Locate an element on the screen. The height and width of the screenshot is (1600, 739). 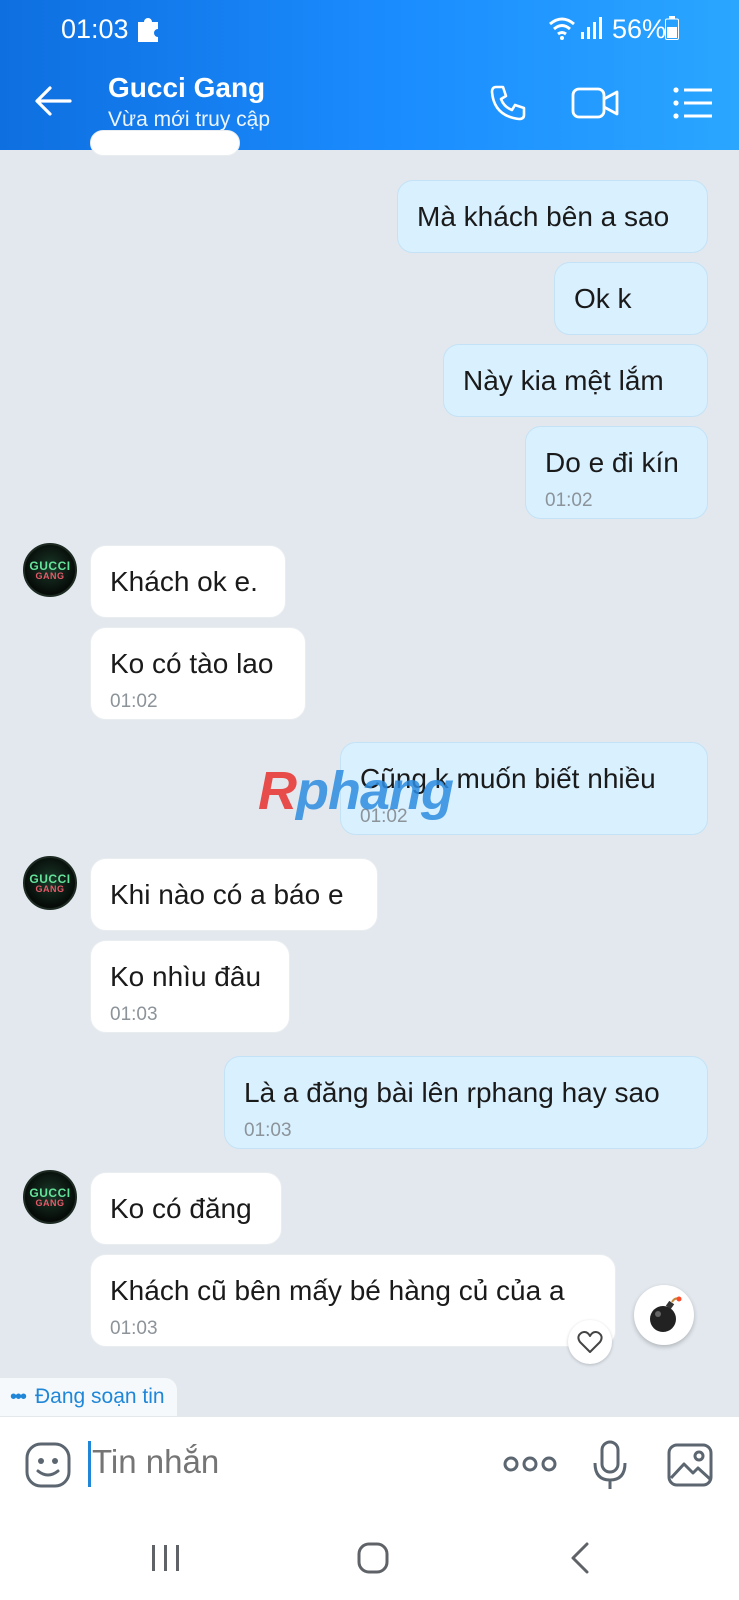
composer-bar is located at coordinates (369, 1466).